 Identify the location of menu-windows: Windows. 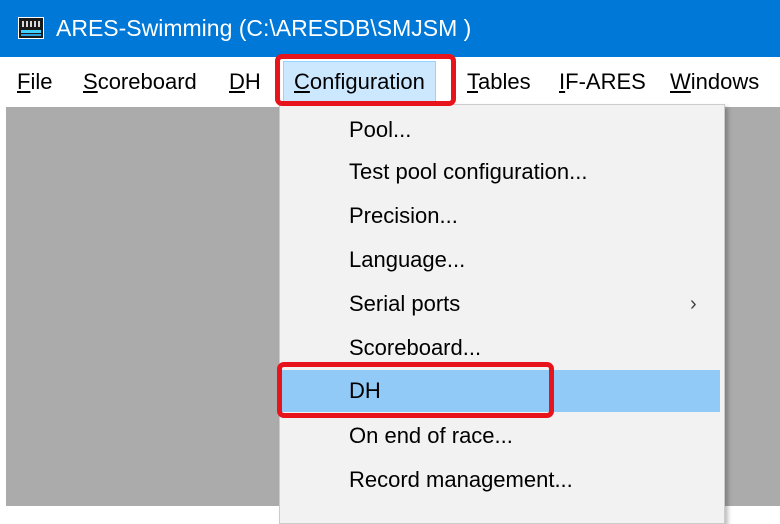
(714, 82).